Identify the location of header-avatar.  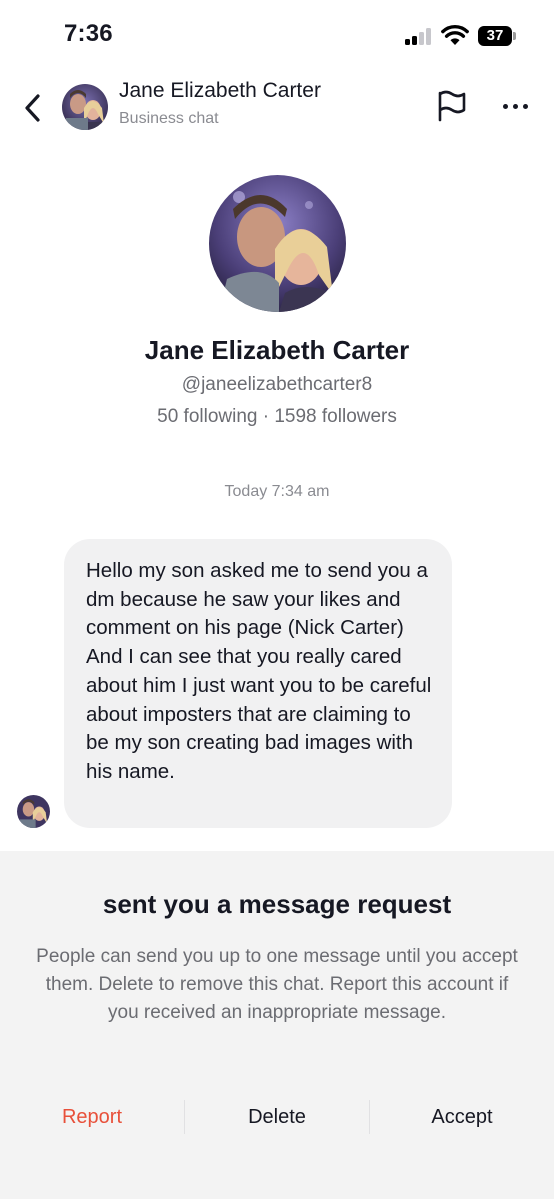
(85, 107).